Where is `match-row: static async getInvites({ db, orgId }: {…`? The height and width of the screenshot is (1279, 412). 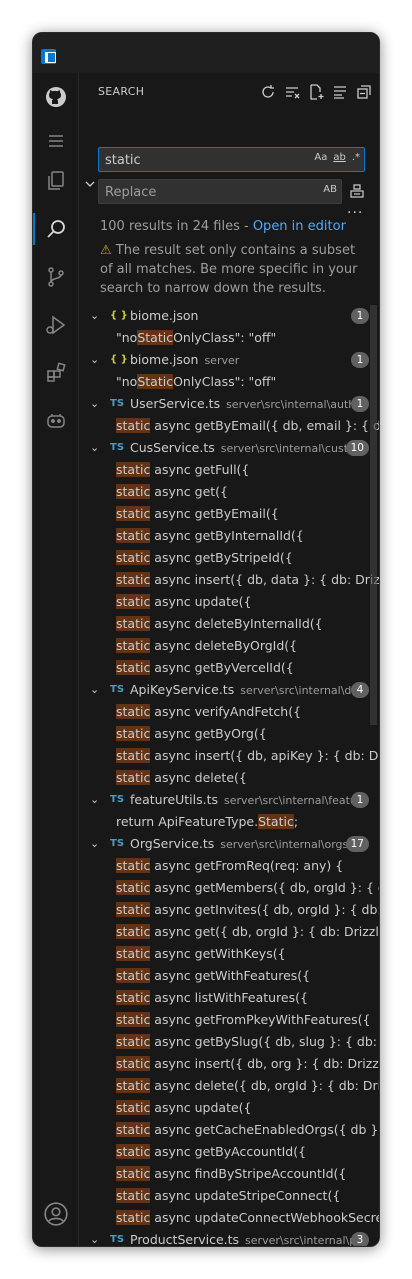
match-row: static async getInvites({ db, orgId }: {… is located at coordinates (229, 910).